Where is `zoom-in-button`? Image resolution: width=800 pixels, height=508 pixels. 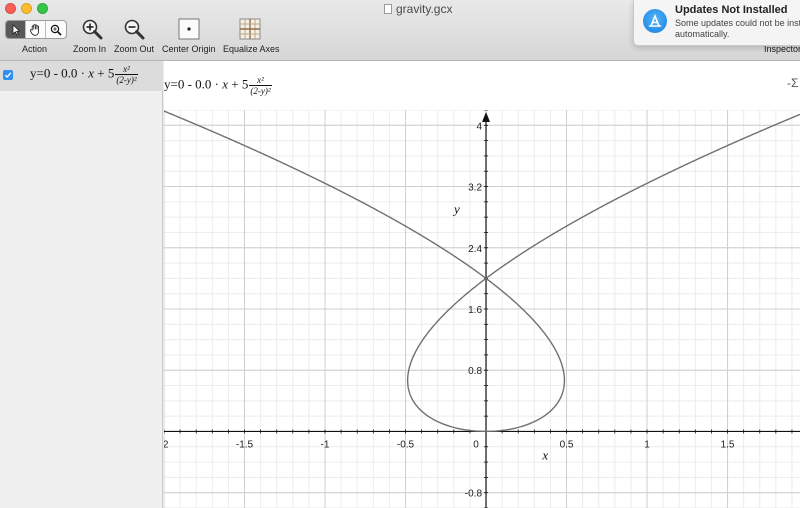
zoom-in-button is located at coordinates (93, 30).